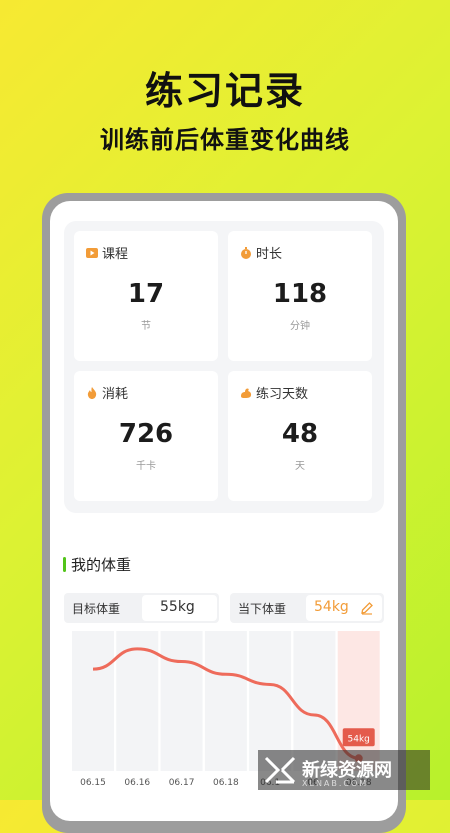 The image size is (450, 833). I want to click on stat-label-duration: 时长, so click(261, 252).